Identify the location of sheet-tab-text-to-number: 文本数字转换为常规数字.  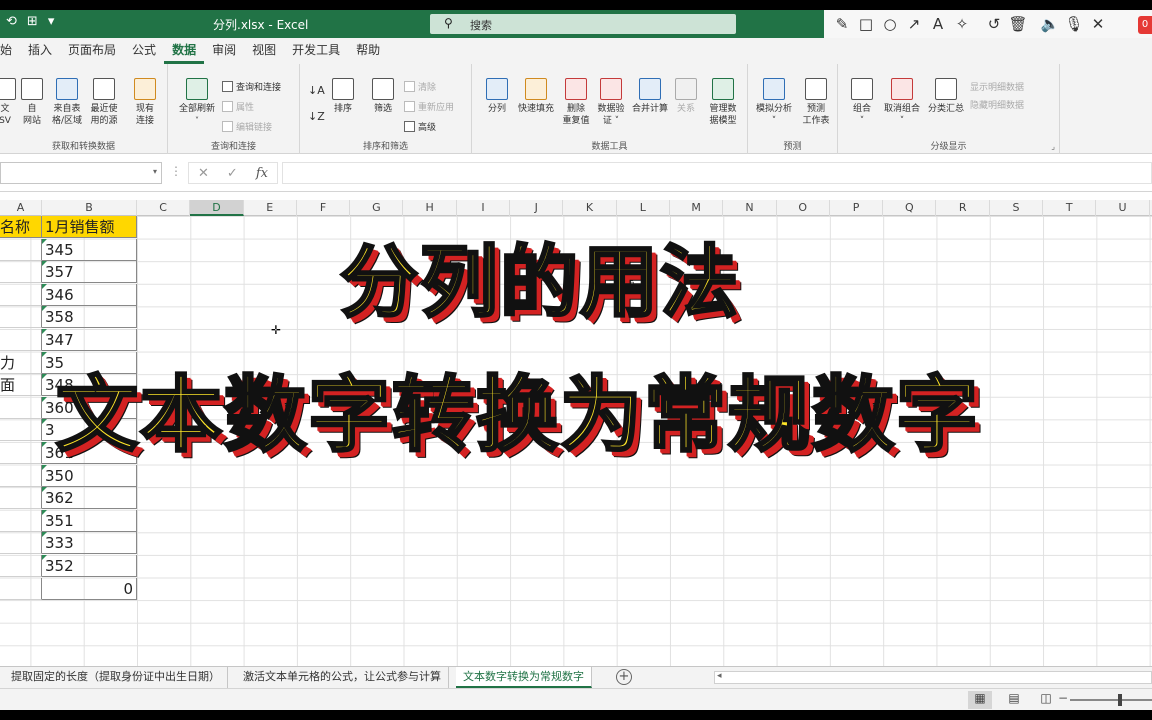
(524, 677).